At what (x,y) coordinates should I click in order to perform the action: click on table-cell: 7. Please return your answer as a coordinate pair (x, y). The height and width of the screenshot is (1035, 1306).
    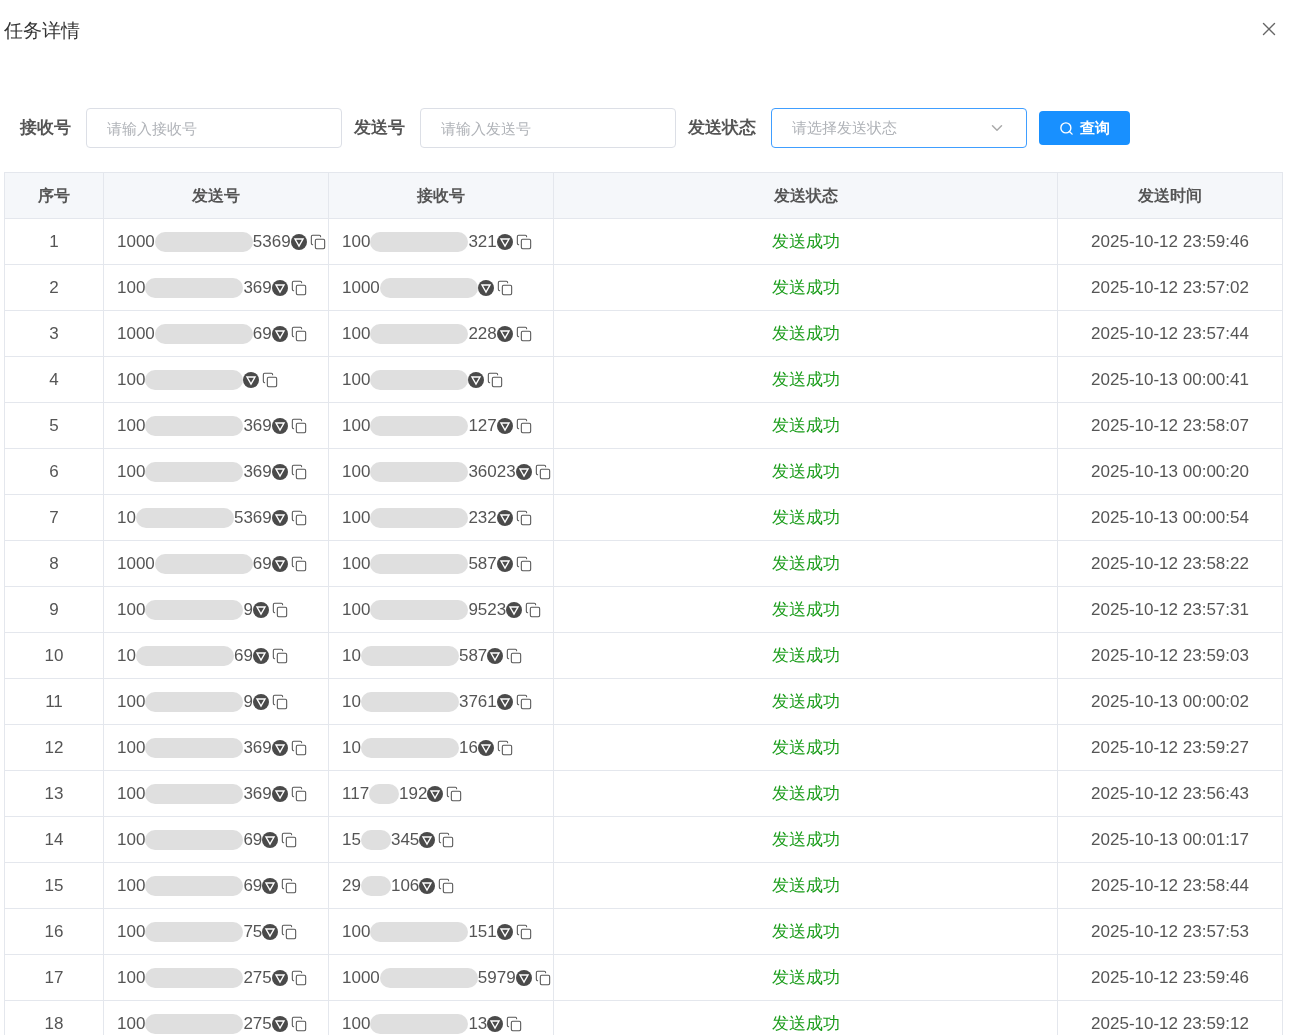
    Looking at the image, I should click on (54, 518).